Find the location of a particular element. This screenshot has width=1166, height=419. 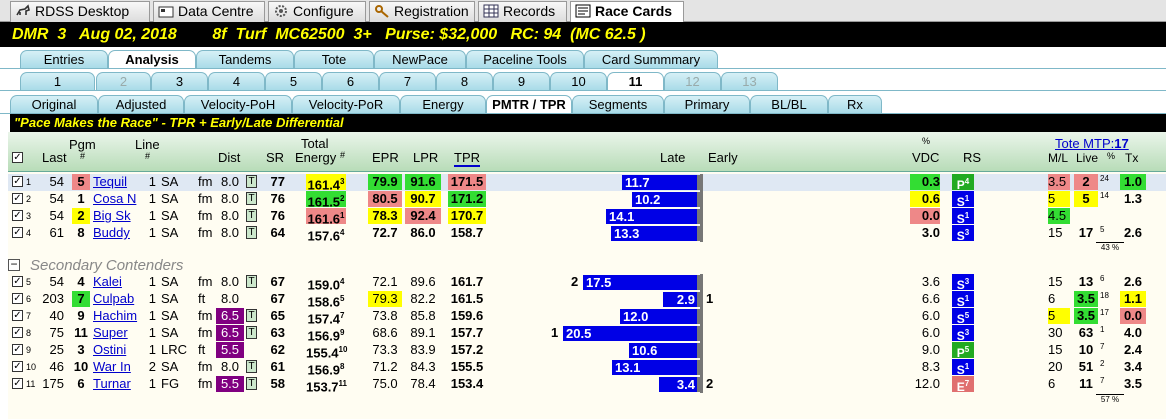

race-number-tabs: 1 2 3 4 5 6 7 8 9 10 11 12 13 is located at coordinates (583, 80).